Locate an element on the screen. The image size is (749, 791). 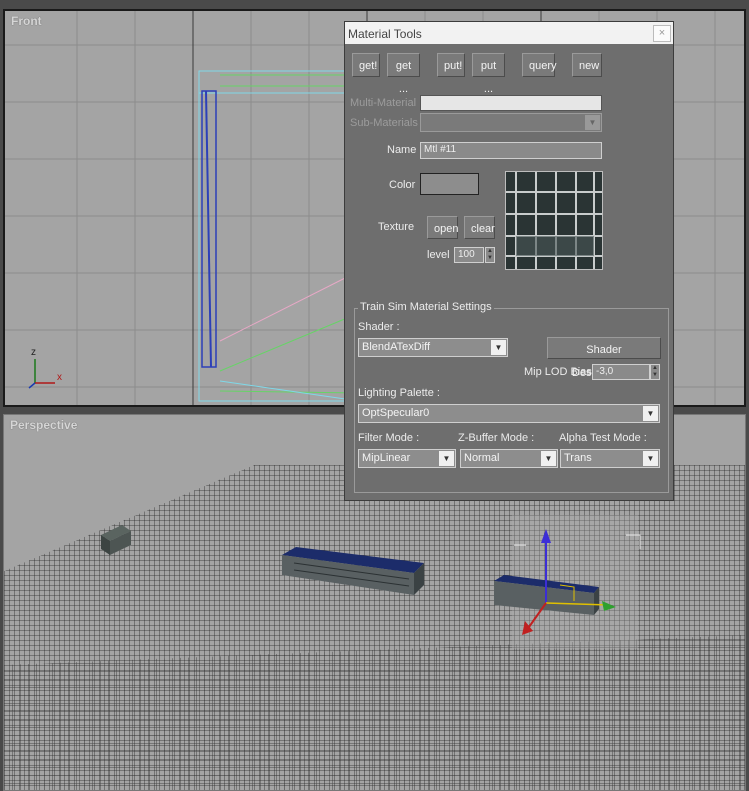
clear-texture-button: clear is located at coordinates (479, 227).